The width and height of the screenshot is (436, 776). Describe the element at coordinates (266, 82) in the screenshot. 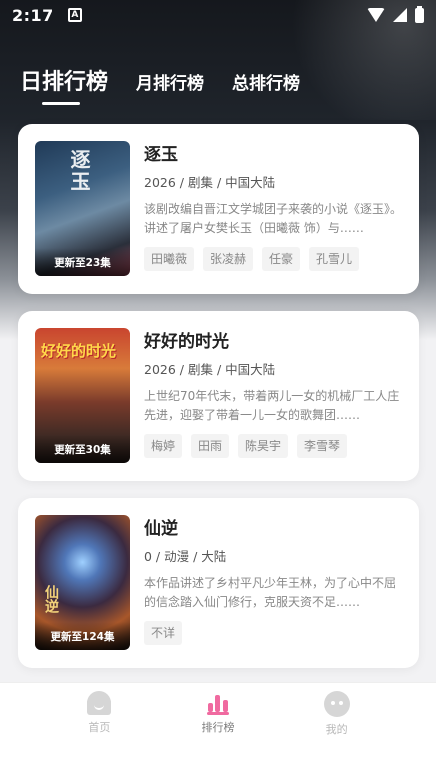

I see `tab-total: 总排行榜` at that location.